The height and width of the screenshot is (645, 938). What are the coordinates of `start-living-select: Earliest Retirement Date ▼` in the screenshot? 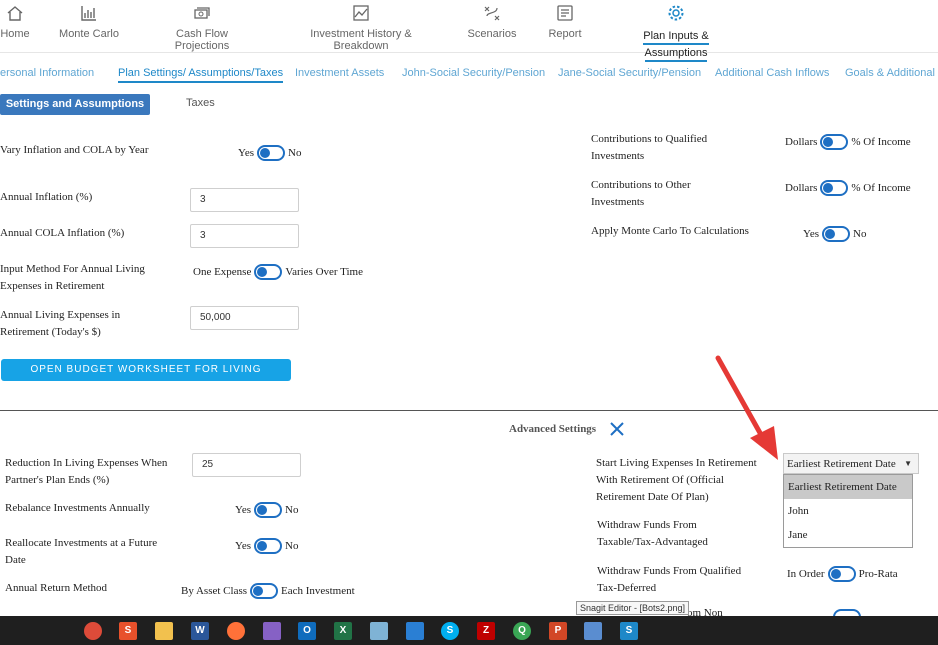 It's located at (851, 463).